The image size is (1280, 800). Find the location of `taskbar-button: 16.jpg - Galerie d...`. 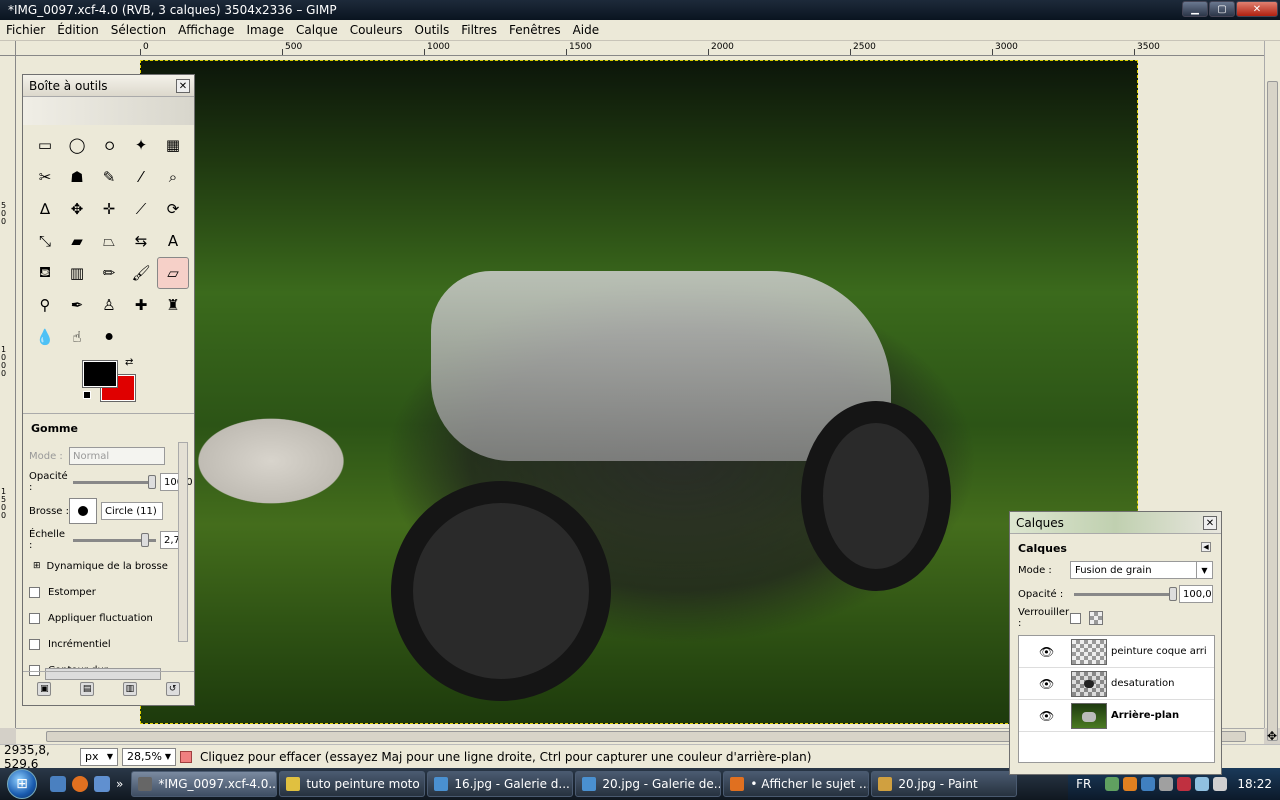

taskbar-button: 16.jpg - Galerie d... is located at coordinates (500, 784).